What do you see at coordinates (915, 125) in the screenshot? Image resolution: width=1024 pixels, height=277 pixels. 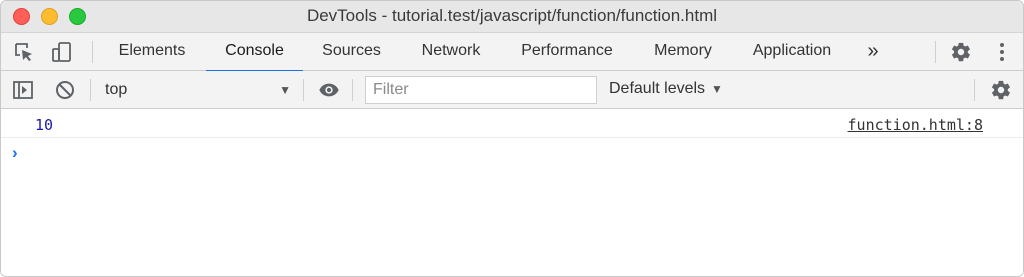 I see `message-source-link: function.html:8` at bounding box center [915, 125].